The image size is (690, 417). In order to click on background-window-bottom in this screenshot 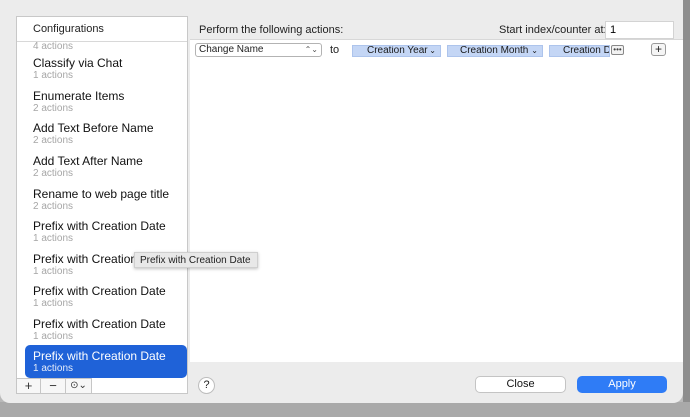, I will do `click(345, 409)`.